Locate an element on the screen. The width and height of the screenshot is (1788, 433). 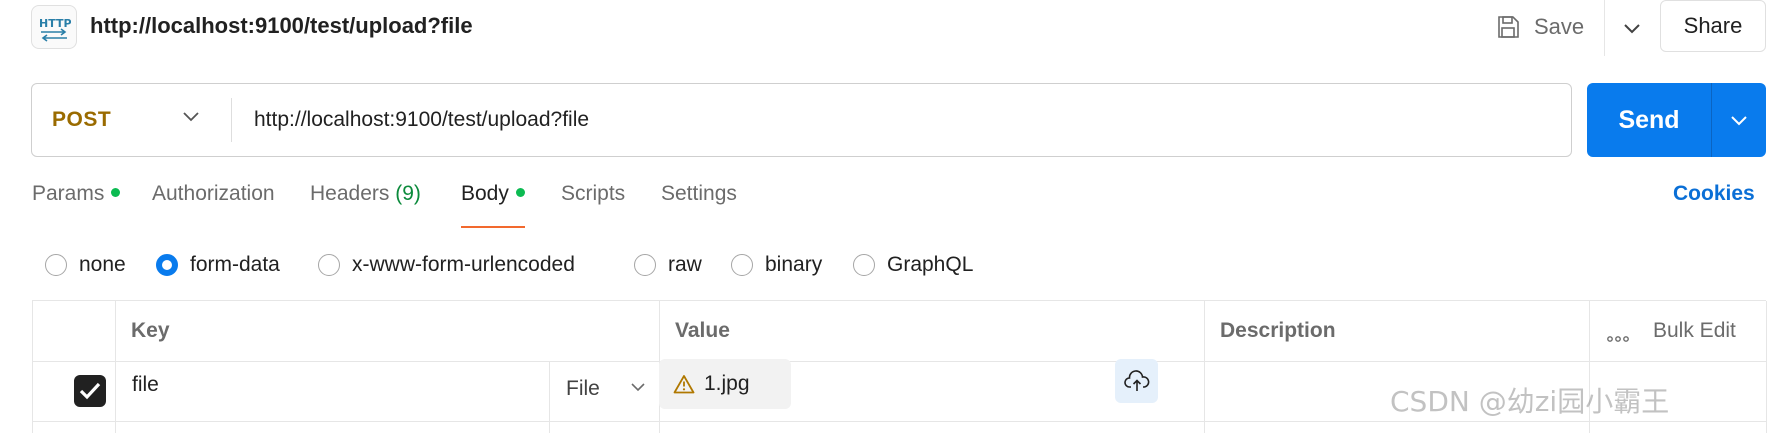
column-header-value: Value is located at coordinates (702, 330).